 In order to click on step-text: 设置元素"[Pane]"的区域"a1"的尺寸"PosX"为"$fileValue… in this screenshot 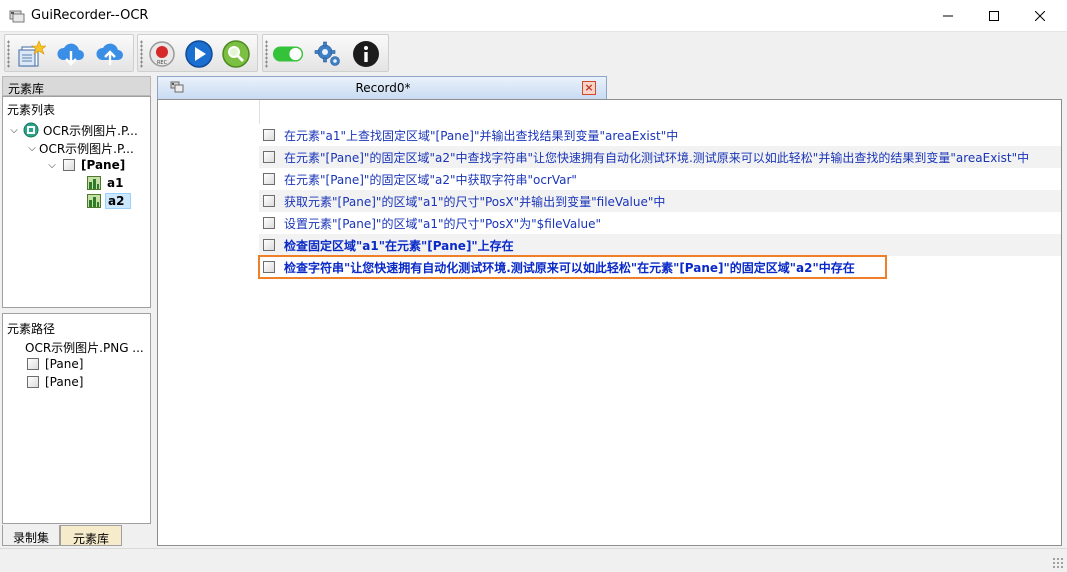, I will do `click(443, 223)`.